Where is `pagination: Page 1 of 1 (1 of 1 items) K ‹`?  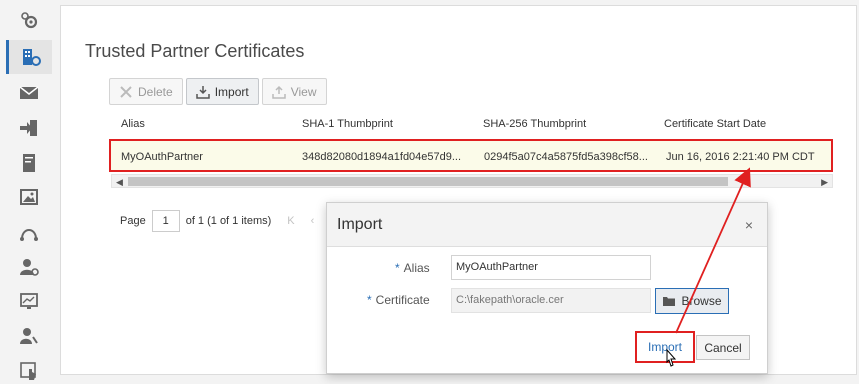
pagination: Page 1 of 1 (1 of 1 items) K ‹ is located at coordinates (217, 221).